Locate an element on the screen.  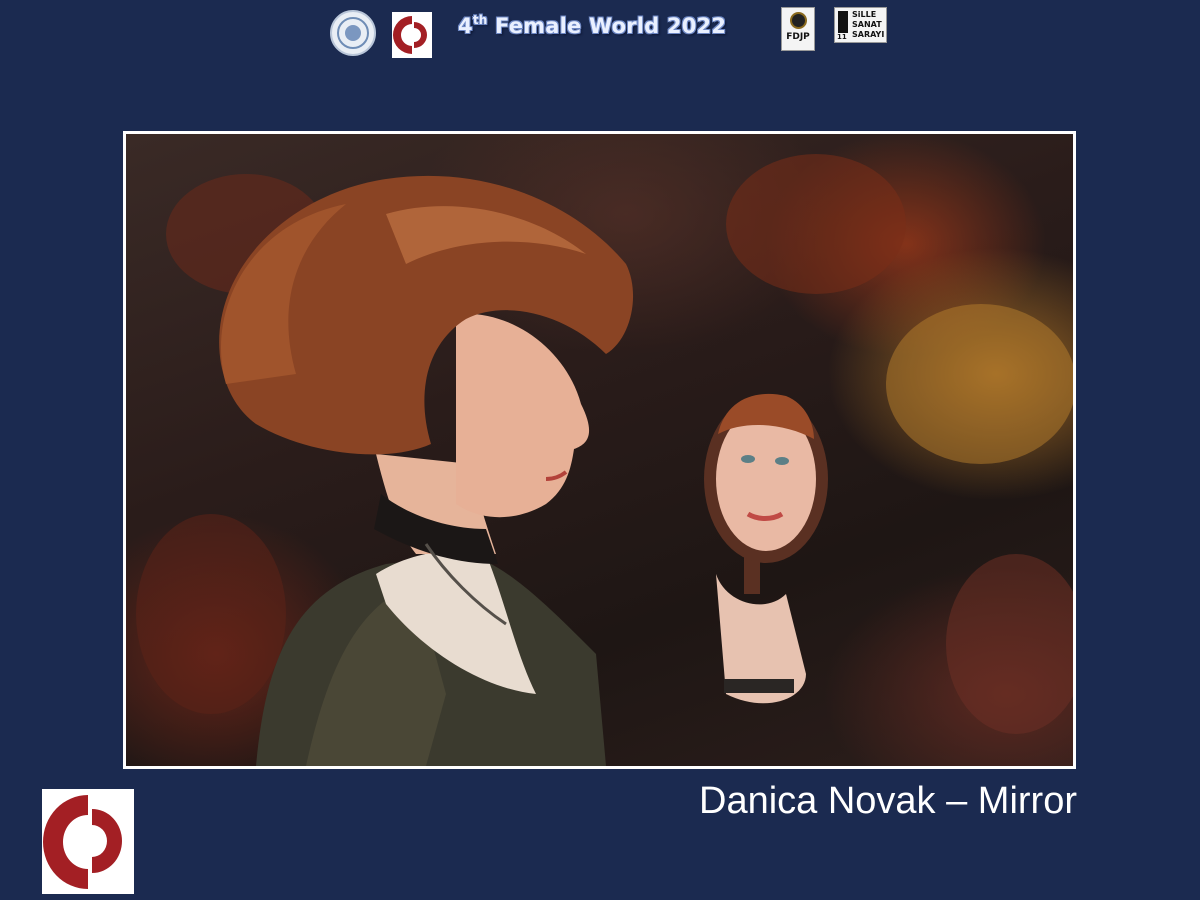
fdjp-logo: FDJP is located at coordinates (798, 29).